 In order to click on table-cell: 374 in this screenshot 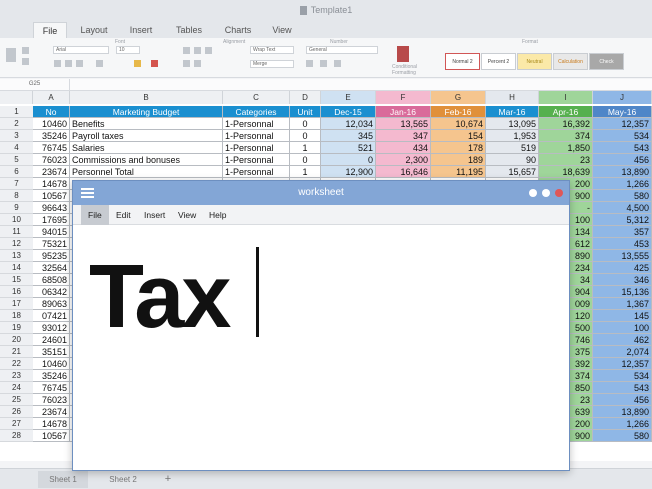, I will do `click(566, 136)`.